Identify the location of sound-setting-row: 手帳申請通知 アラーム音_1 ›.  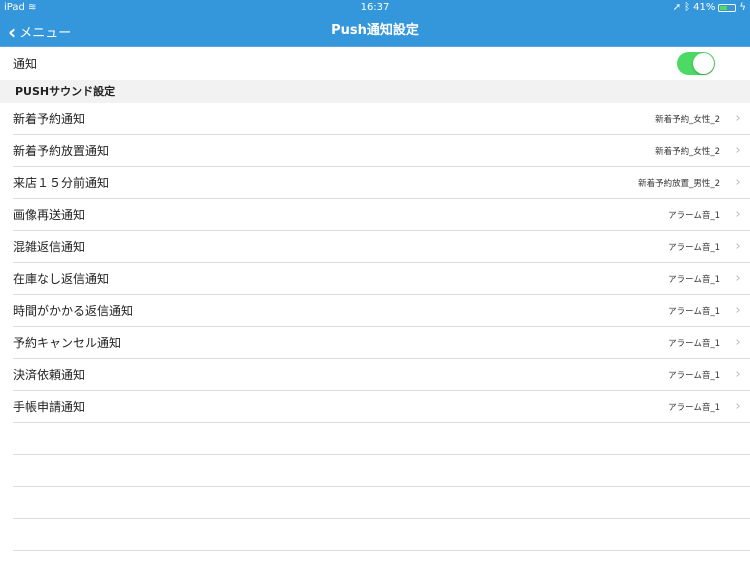
(381, 407).